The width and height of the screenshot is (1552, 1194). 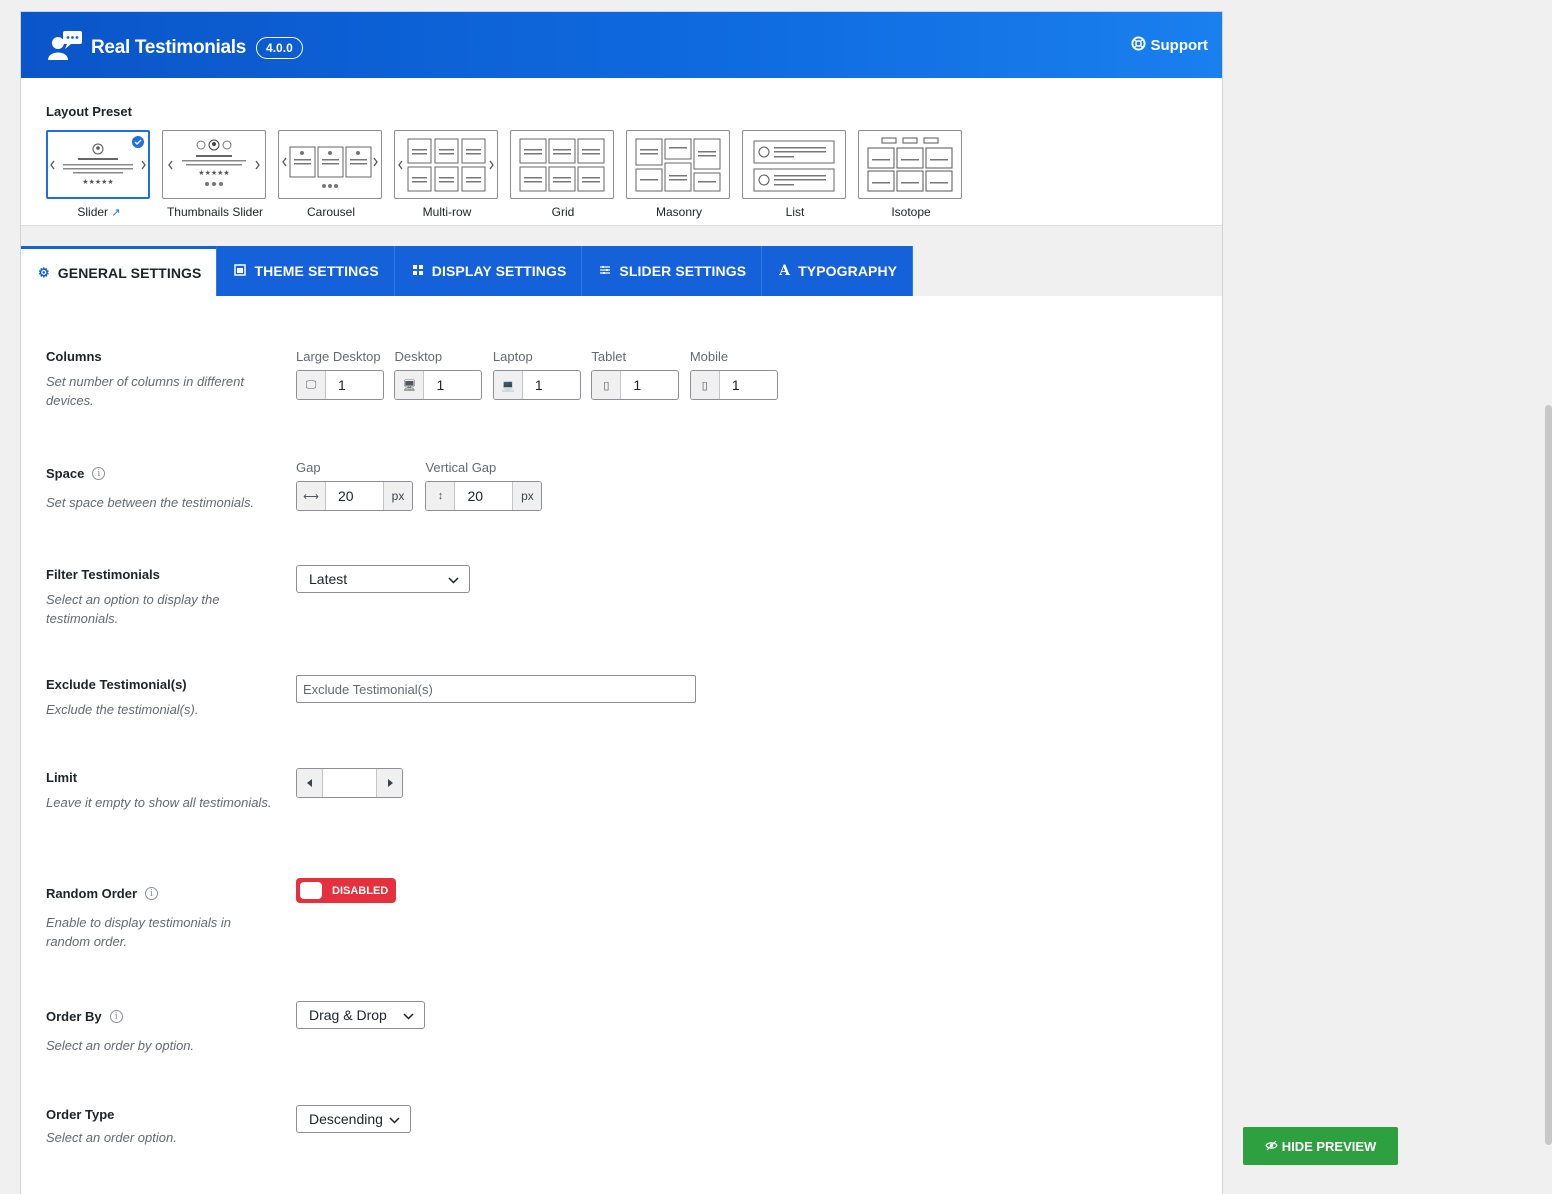 What do you see at coordinates (621, 473) in the screenshot?
I see `space-label: Space i` at bounding box center [621, 473].